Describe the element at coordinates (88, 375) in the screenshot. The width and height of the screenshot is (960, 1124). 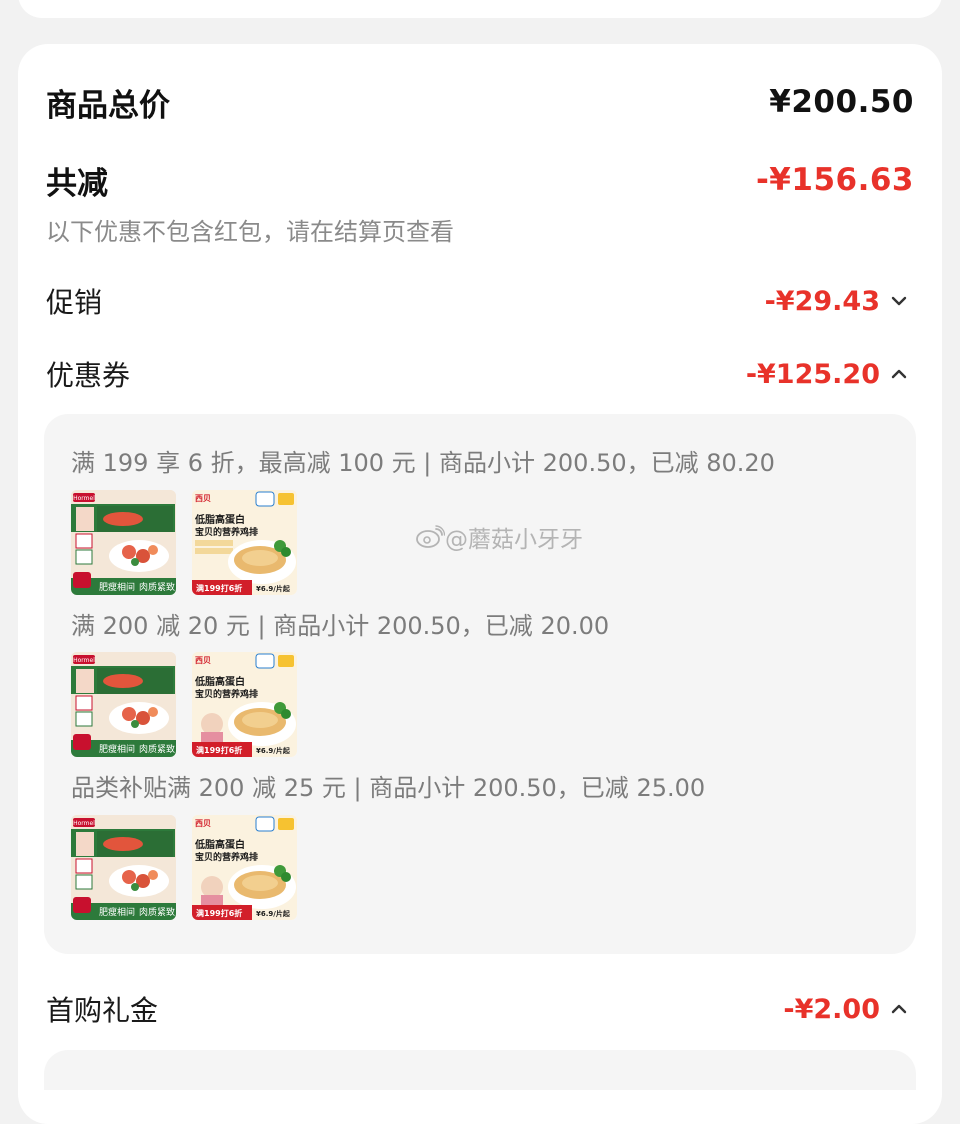
I see `coupon-label: 优惠券` at that location.